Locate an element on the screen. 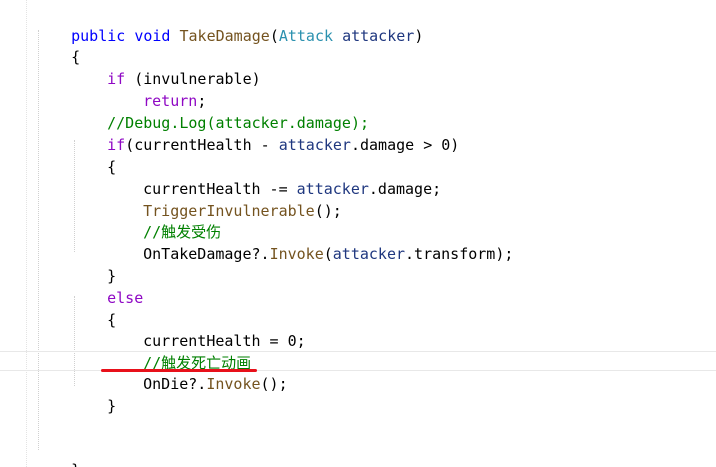  code-line-13: else is located at coordinates (107, 286).